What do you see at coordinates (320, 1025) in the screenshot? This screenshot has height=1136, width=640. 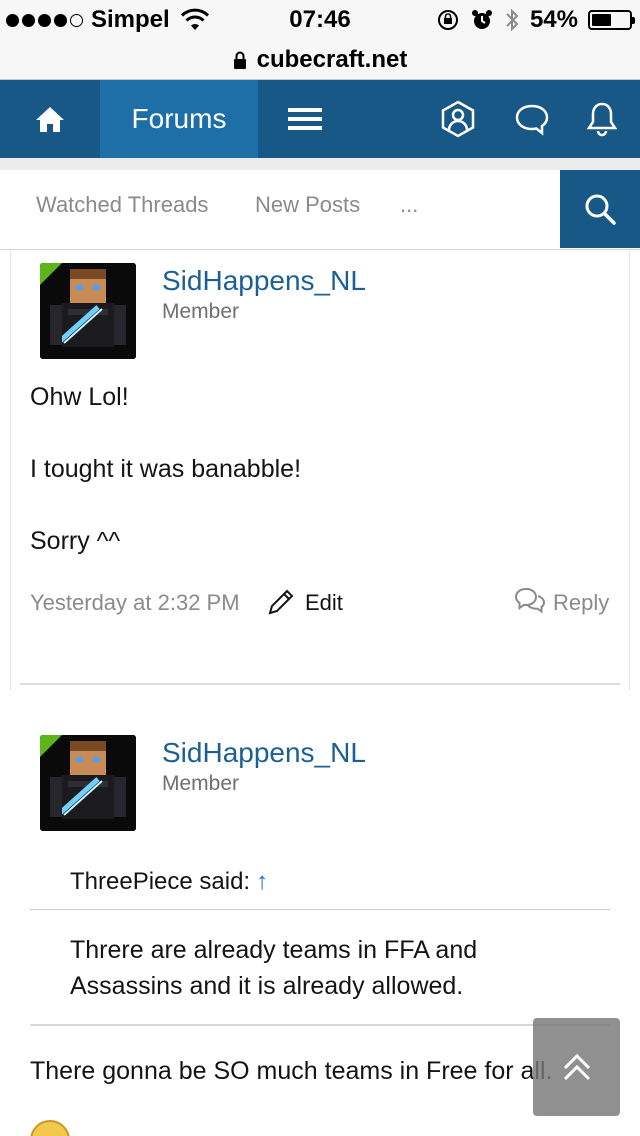 I see `quote-bottom-border` at bounding box center [320, 1025].